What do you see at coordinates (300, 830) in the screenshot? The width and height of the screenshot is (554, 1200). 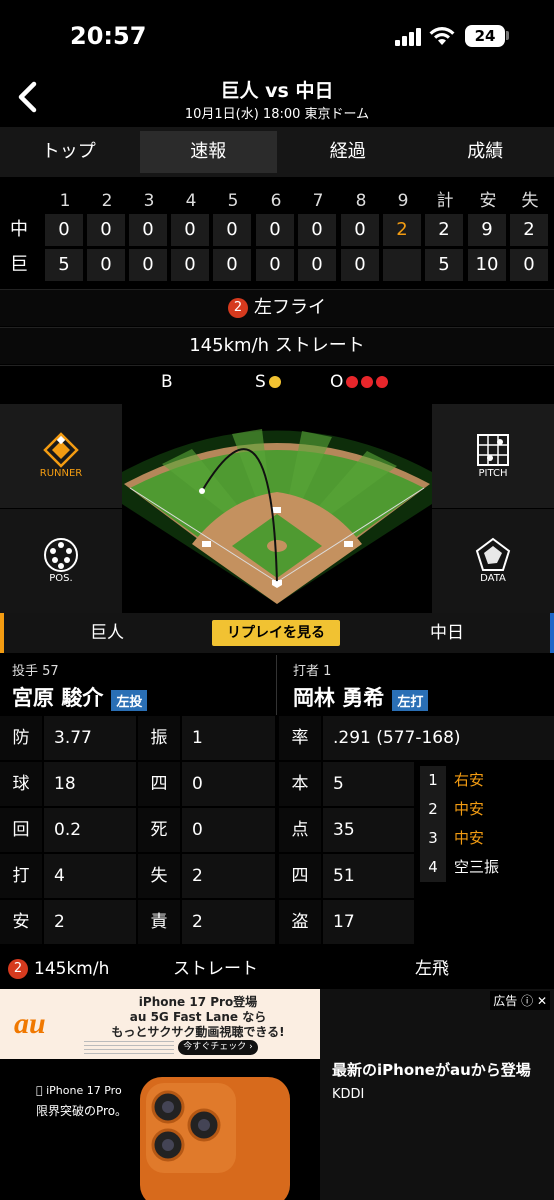 I see `batter-stat-label: 点` at bounding box center [300, 830].